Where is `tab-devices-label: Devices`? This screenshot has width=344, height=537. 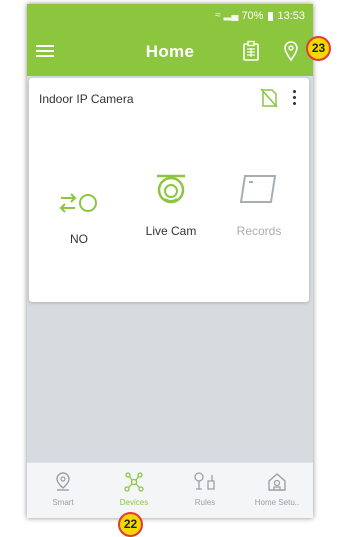 tab-devices-label: Devices is located at coordinates (134, 502).